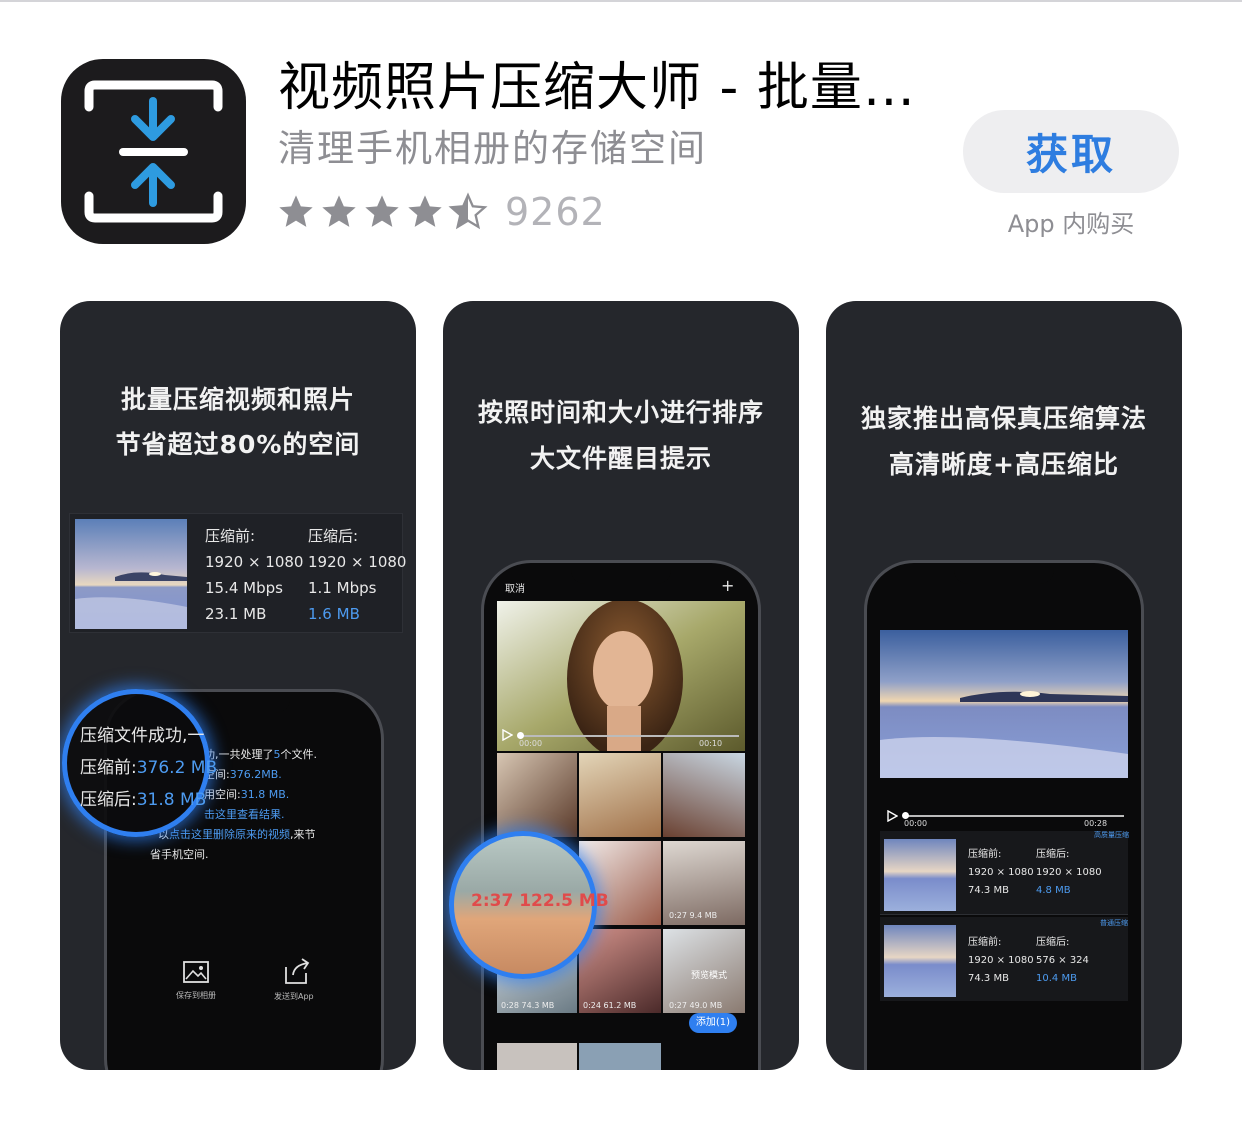 The width and height of the screenshot is (1242, 1133). What do you see at coordinates (143, 800) in the screenshot?
I see `lens-after-line: 压缩后:31.8 MB` at bounding box center [143, 800].